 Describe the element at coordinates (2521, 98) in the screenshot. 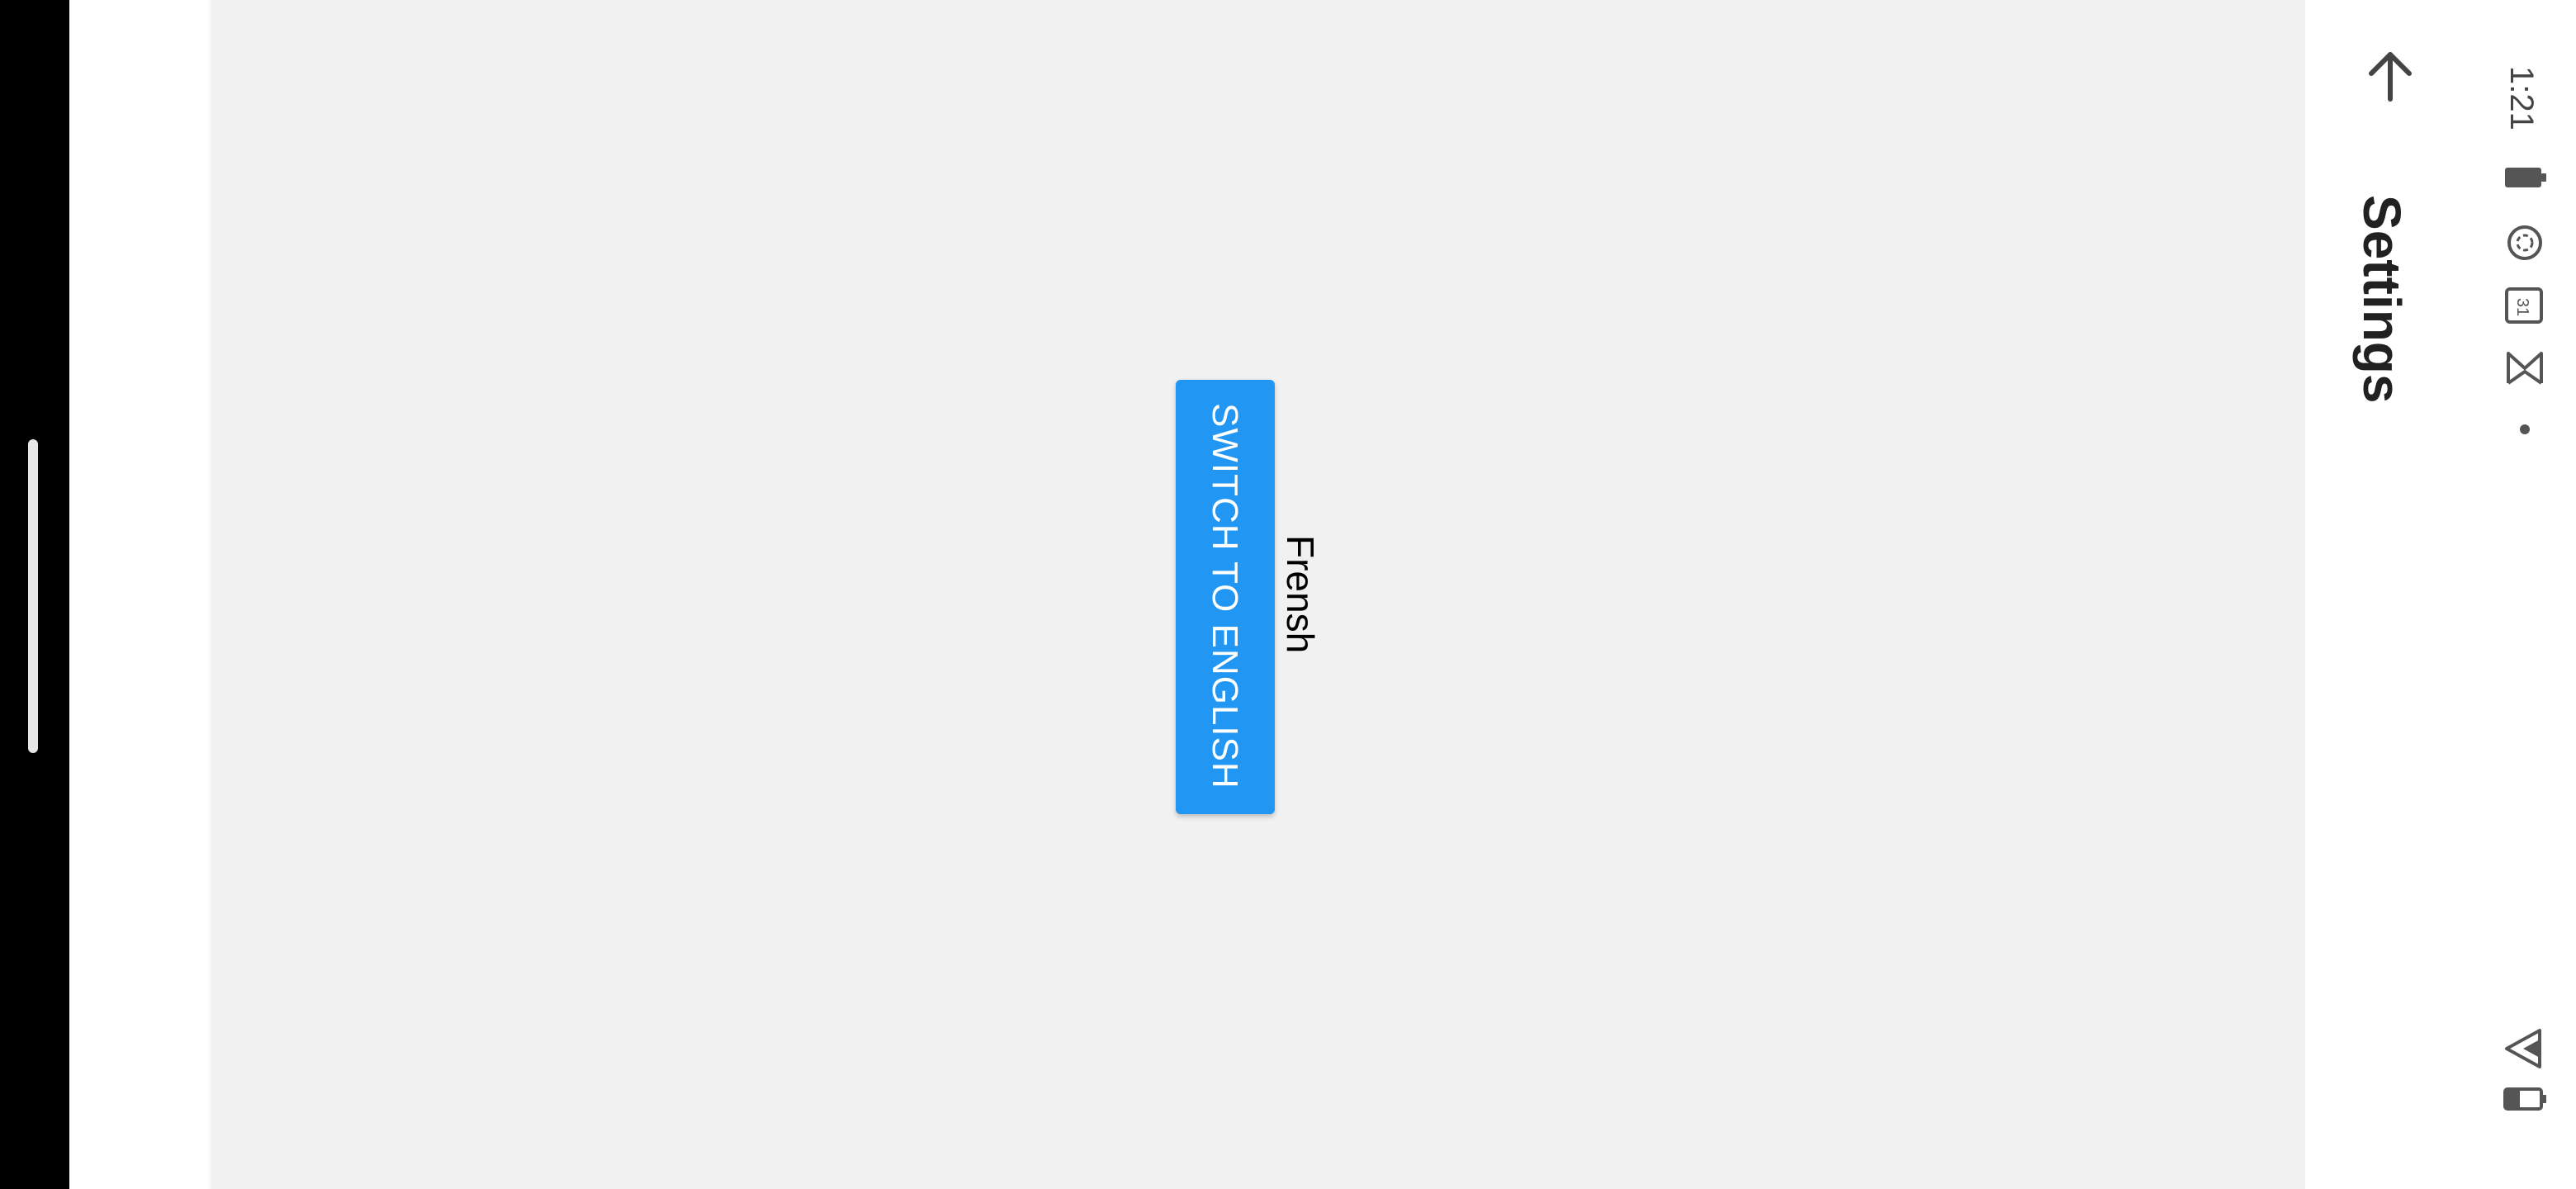

I see `status-time: 1:21` at that location.